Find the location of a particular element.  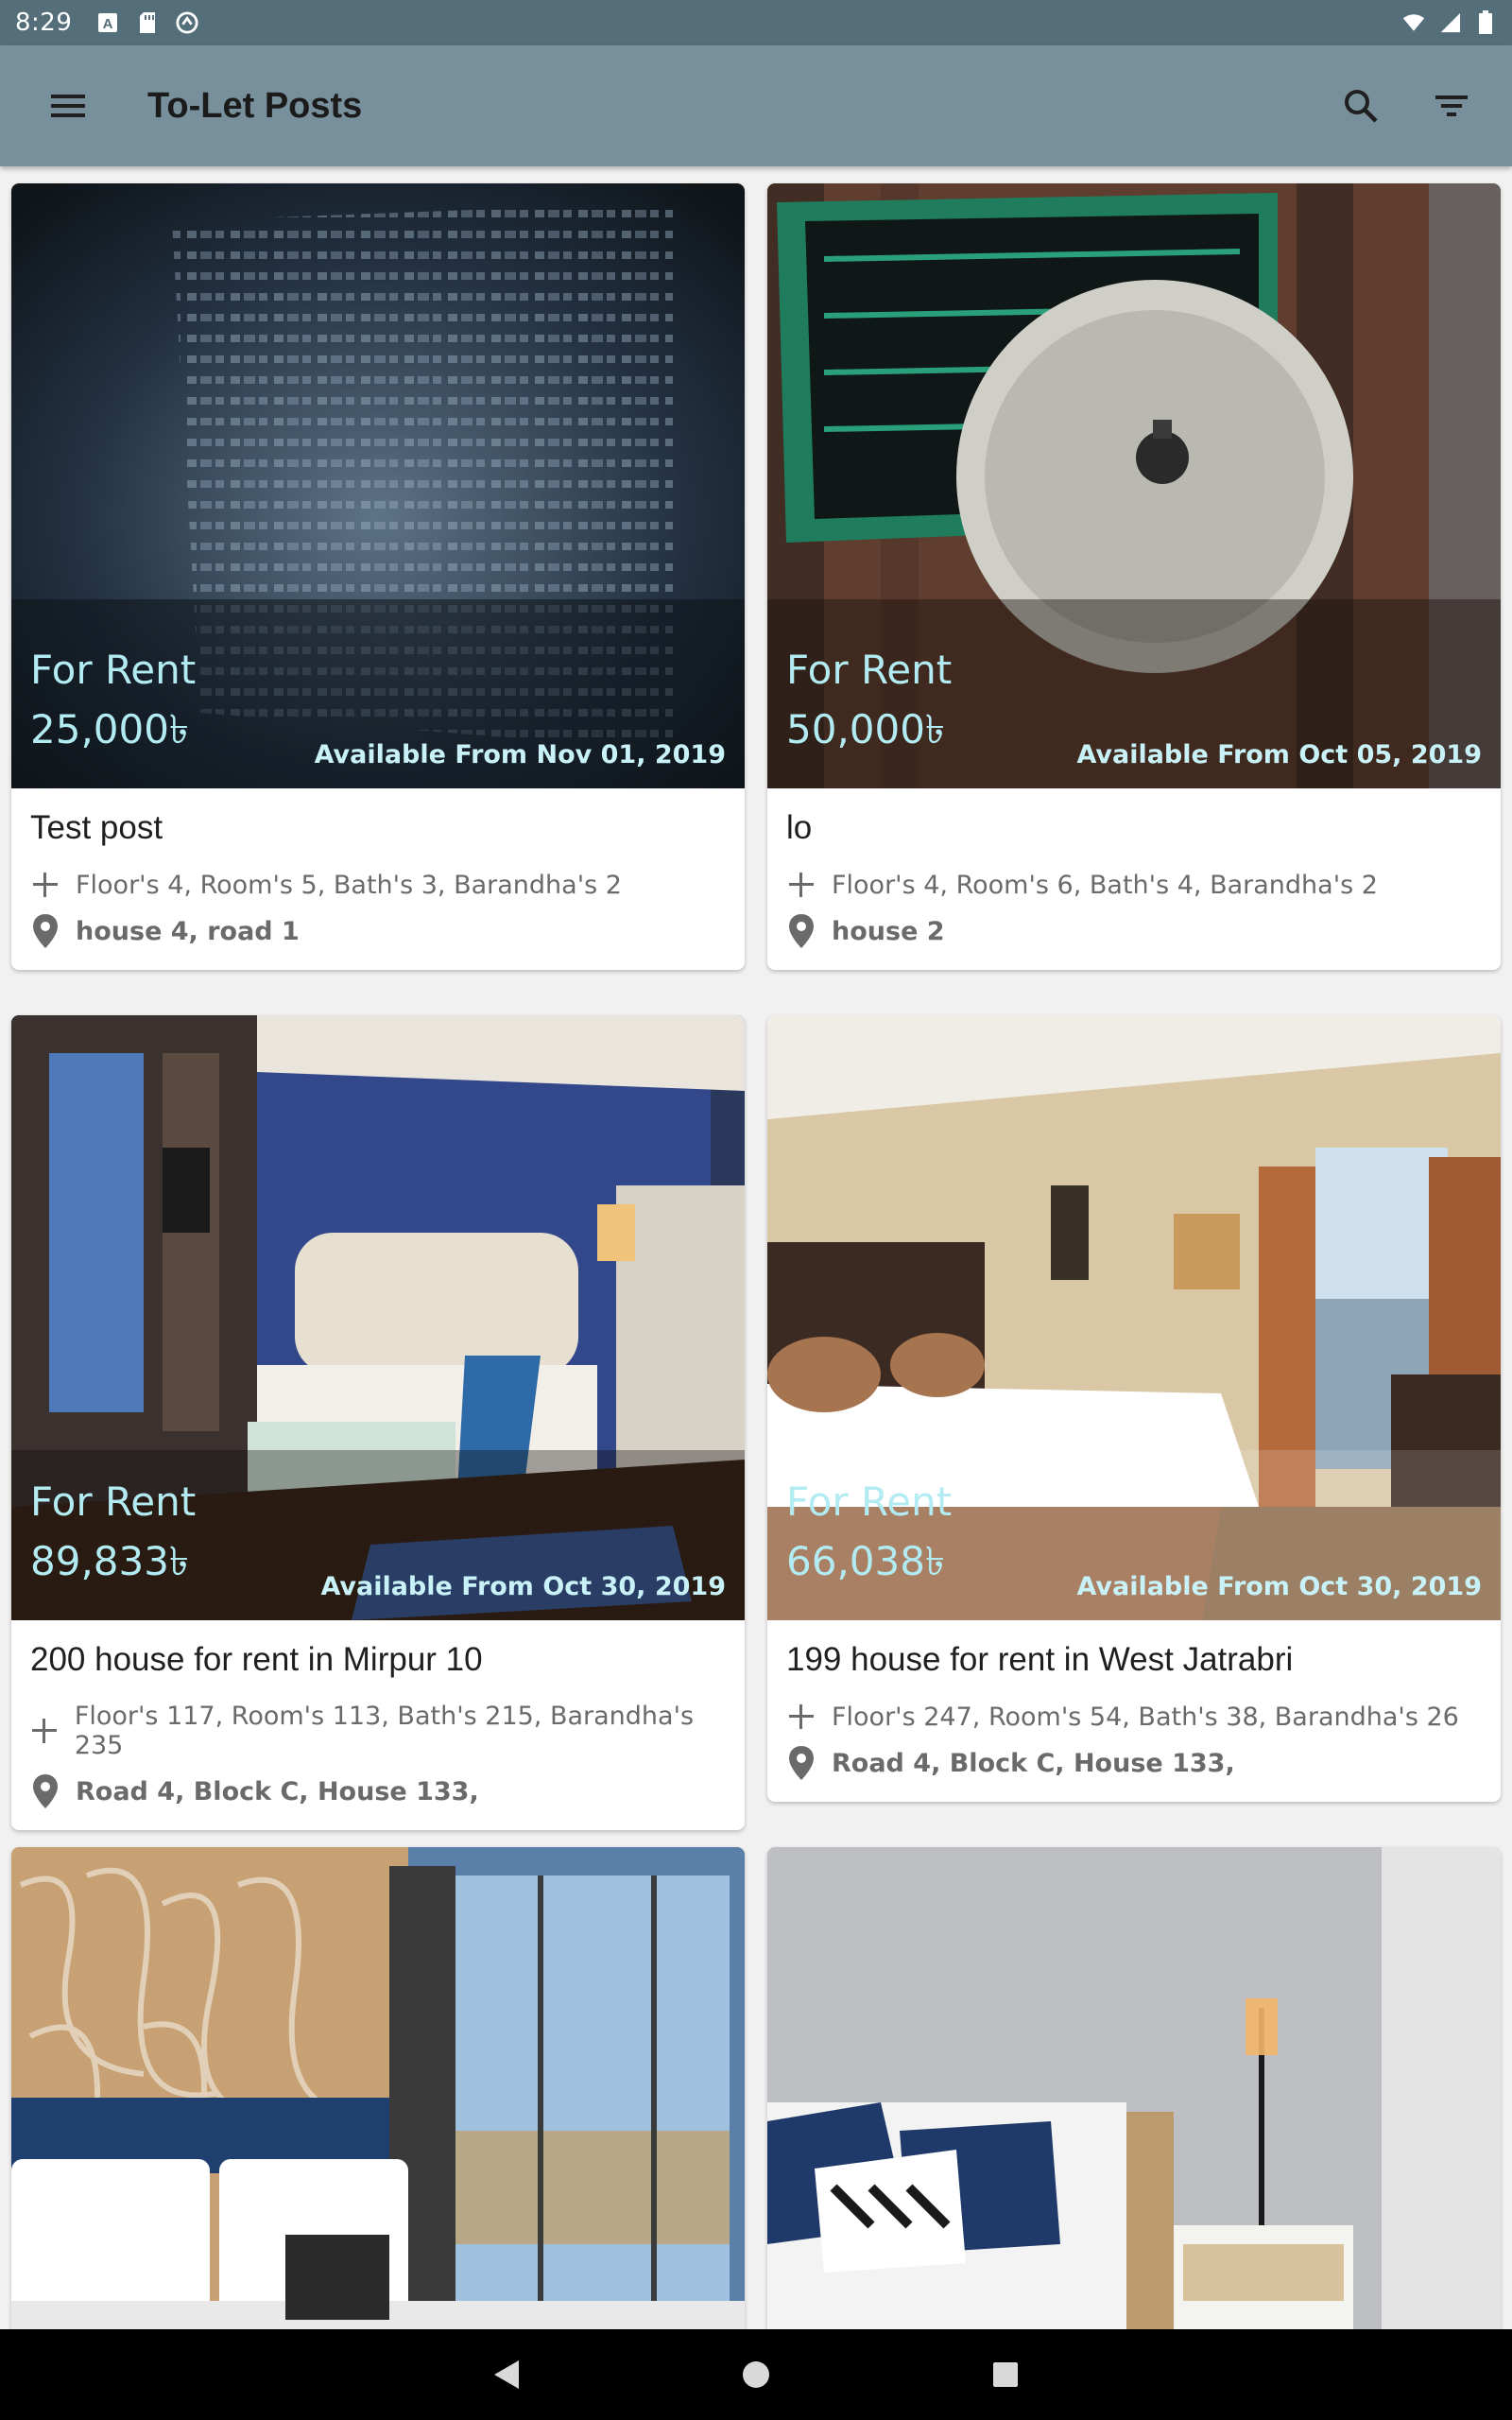

status-icons-right is located at coordinates (1449, 22).